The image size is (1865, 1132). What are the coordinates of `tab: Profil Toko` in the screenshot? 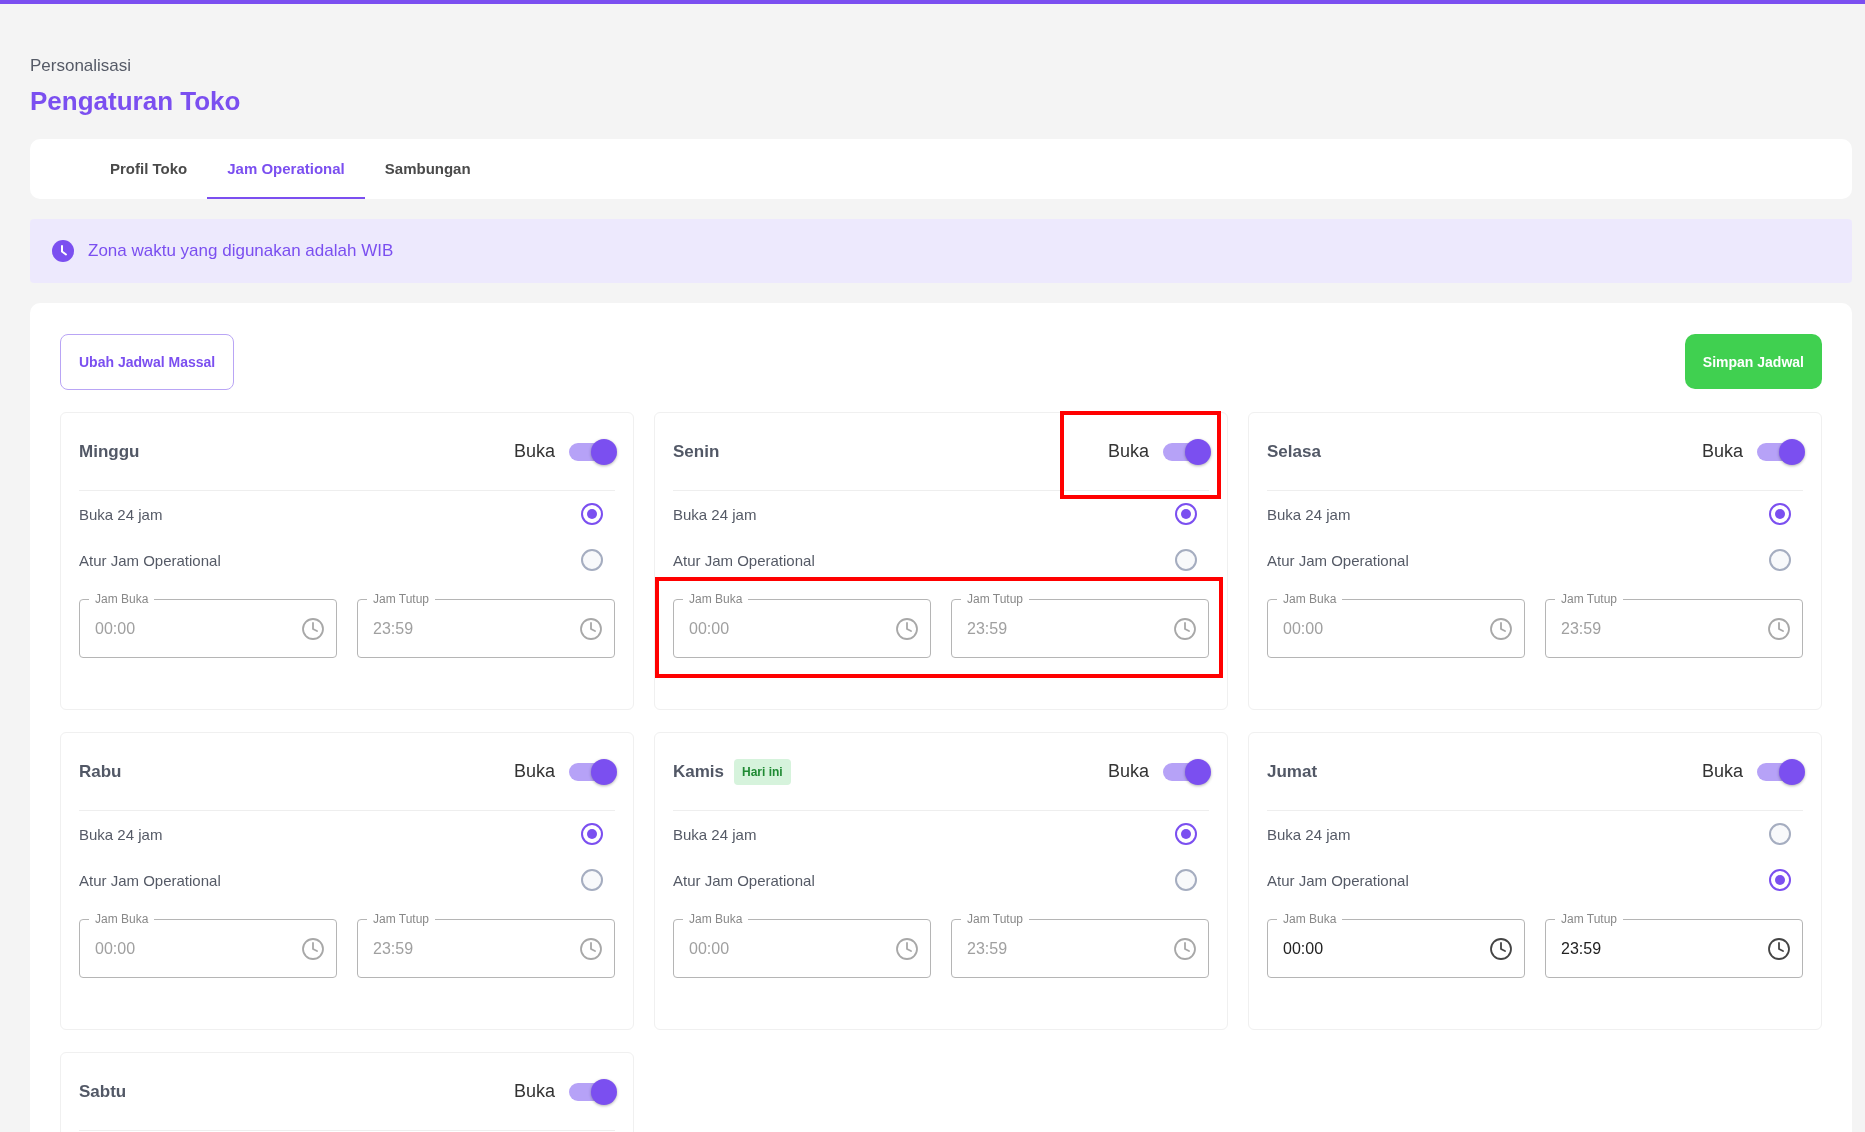 It's located at (149, 169).